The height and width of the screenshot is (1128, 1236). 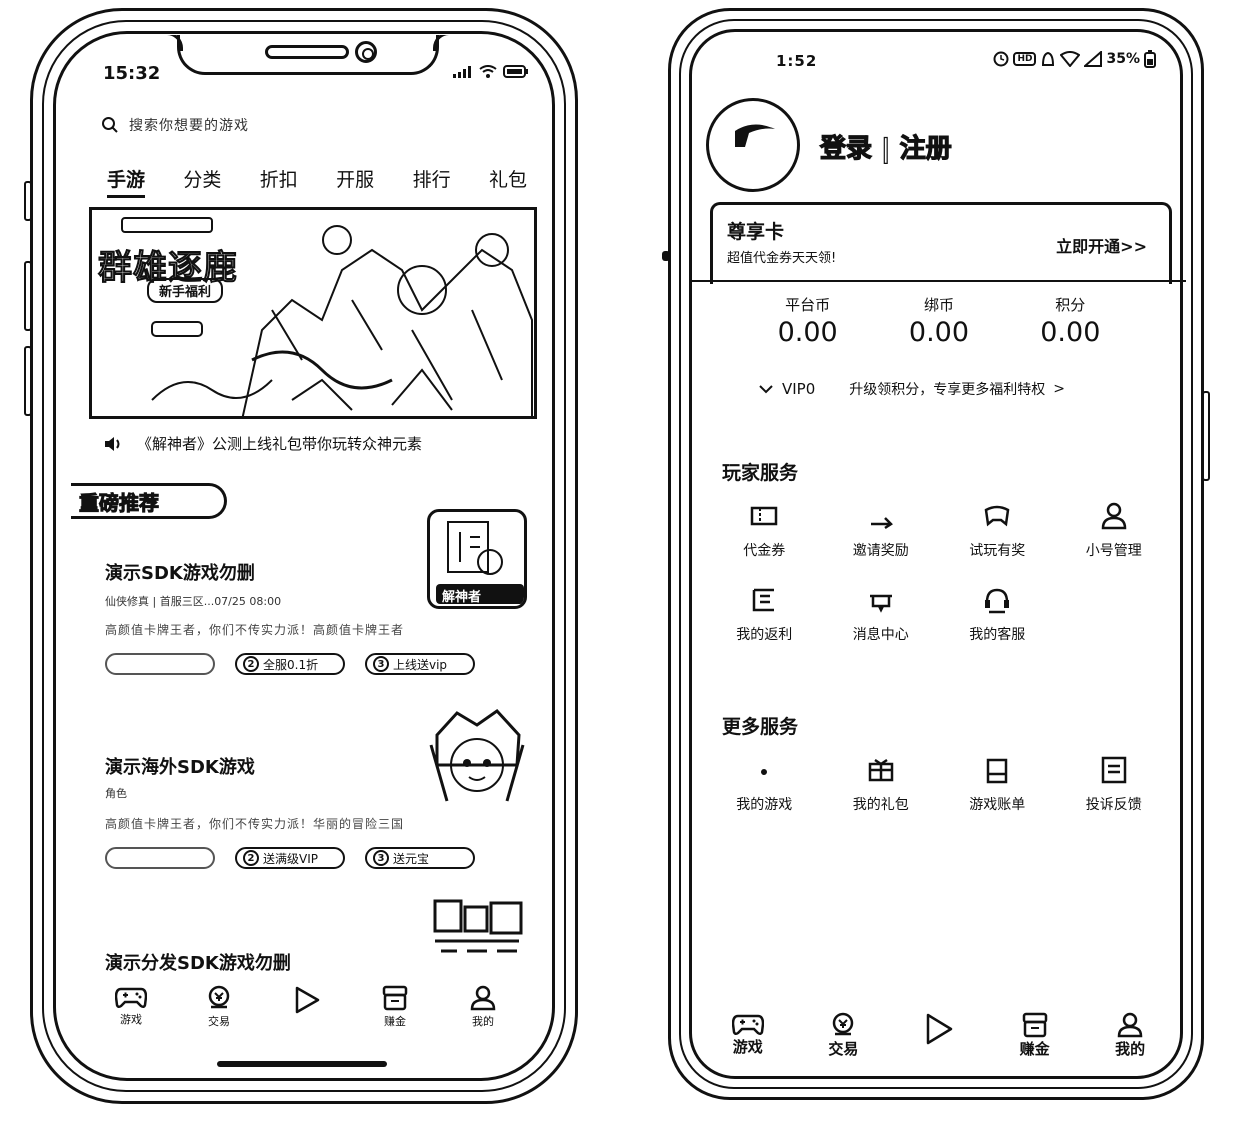 What do you see at coordinates (307, 1000) in the screenshot?
I see `play-icon` at bounding box center [307, 1000].